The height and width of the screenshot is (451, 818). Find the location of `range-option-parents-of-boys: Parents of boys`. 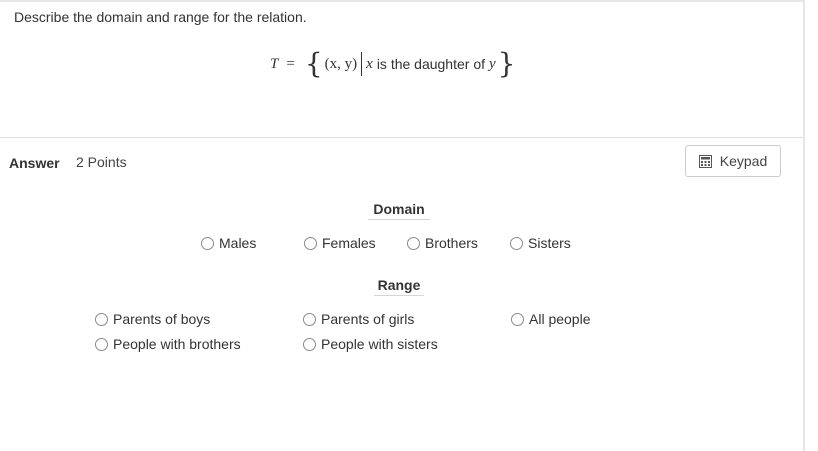

range-option-parents-of-boys: Parents of boys is located at coordinates (152, 319).